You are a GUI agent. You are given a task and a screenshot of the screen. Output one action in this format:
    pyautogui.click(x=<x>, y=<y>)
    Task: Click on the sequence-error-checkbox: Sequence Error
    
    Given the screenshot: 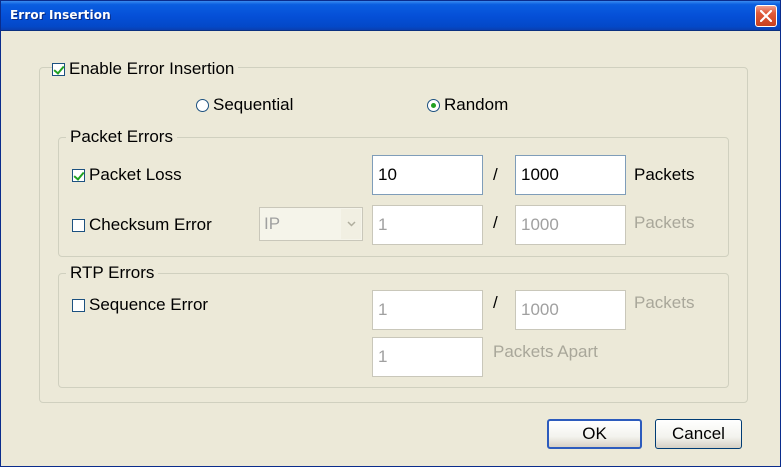 What is the action you would take?
    pyautogui.click(x=140, y=305)
    